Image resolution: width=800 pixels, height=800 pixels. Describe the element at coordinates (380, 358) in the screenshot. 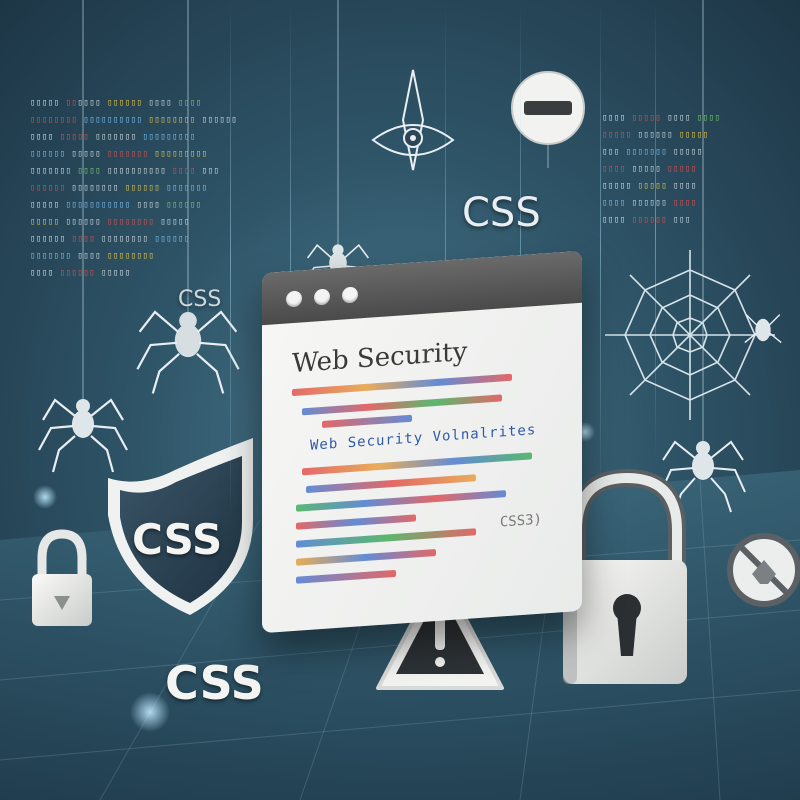

I see `window-title: Web Security` at that location.